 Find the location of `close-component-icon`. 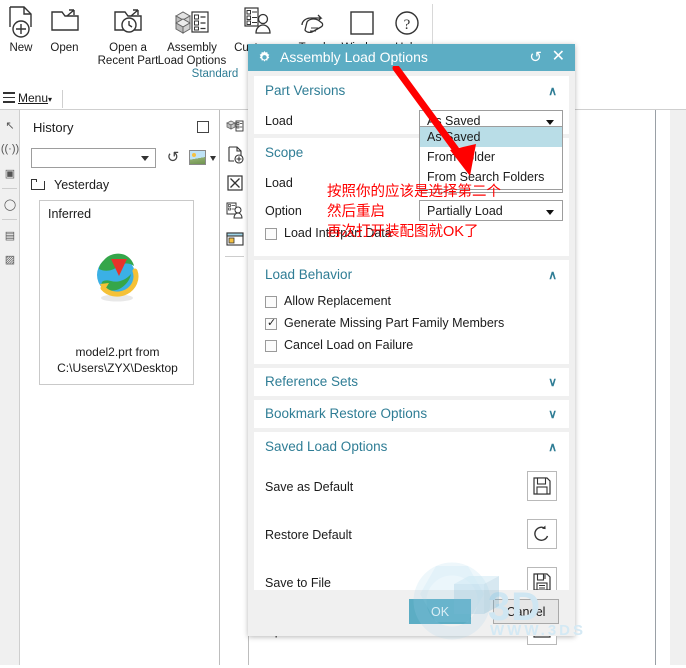

close-component-icon is located at coordinates (235, 183).